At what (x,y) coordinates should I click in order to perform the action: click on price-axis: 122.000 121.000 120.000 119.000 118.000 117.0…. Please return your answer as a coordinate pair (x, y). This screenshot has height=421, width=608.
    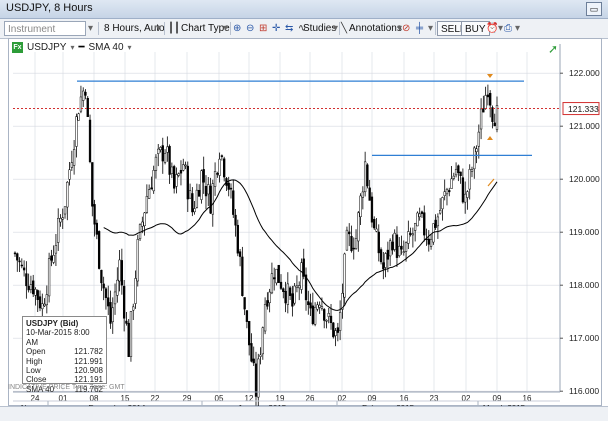
    Looking at the image, I should click on (579, 220).